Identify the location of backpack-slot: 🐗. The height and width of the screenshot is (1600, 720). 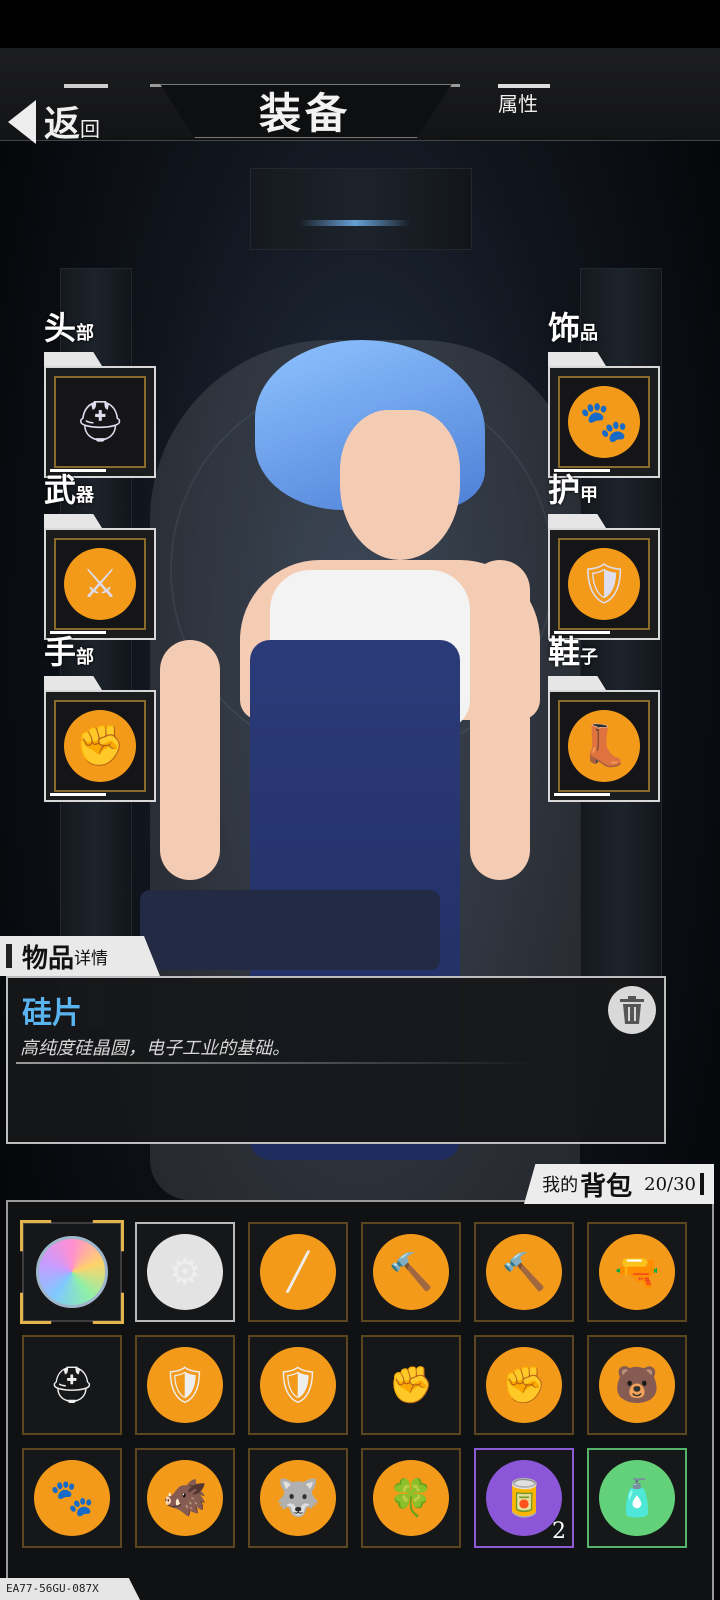
(185, 1498).